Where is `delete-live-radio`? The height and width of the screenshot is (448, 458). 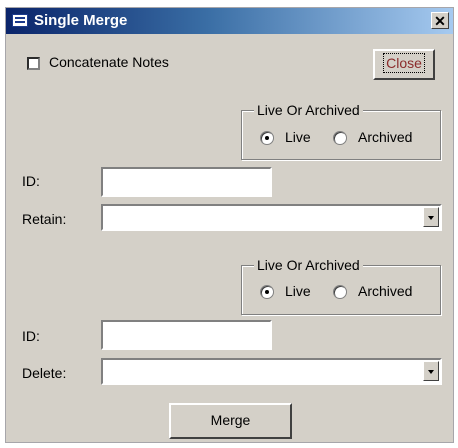
delete-live-radio is located at coordinates (267, 292).